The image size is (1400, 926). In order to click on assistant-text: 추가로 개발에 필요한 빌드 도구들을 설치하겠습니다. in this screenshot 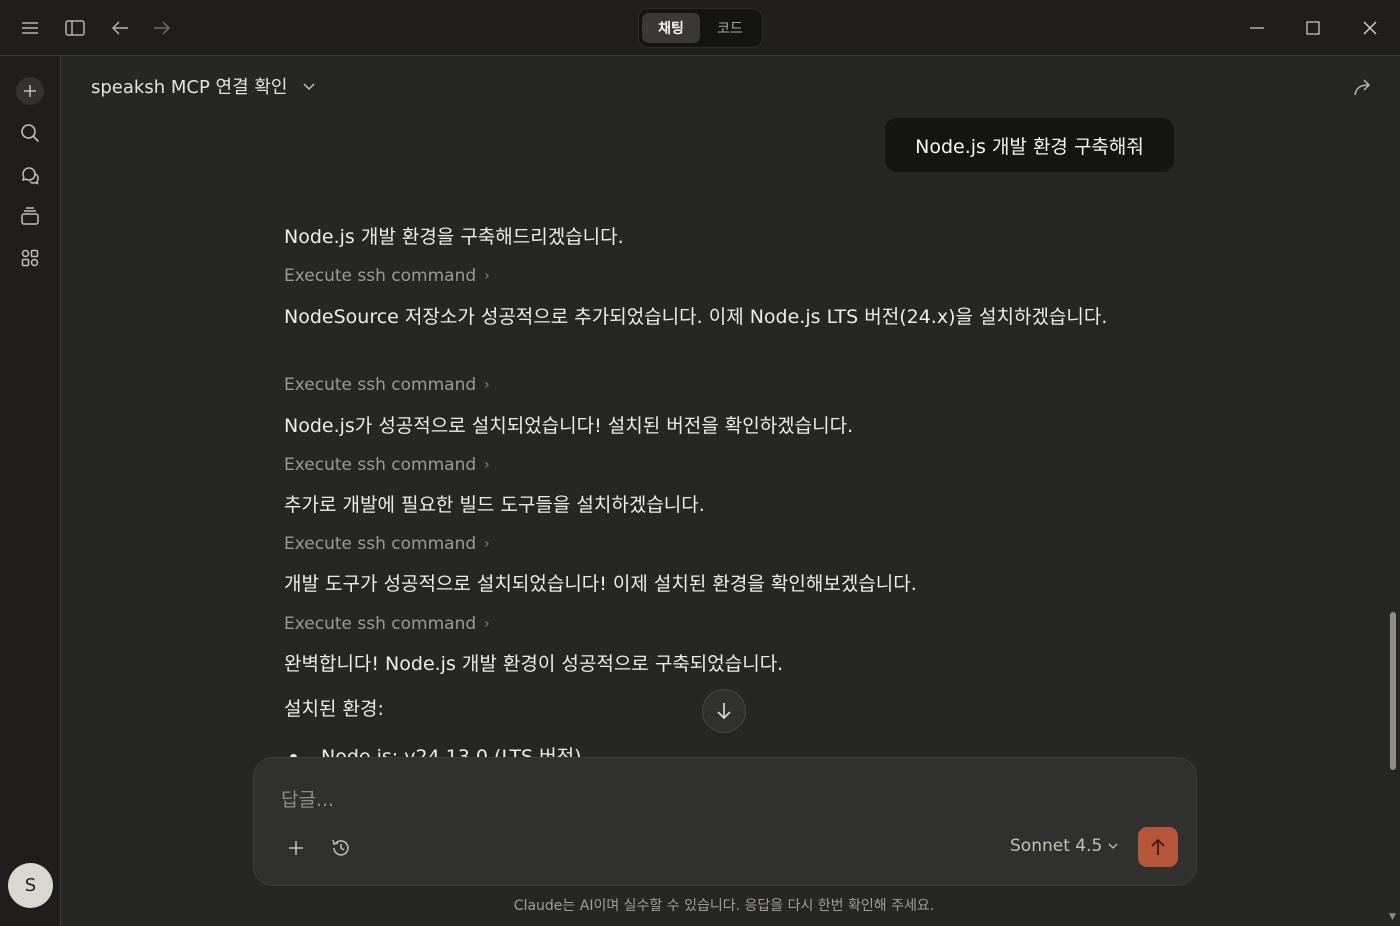, I will do `click(494, 505)`.